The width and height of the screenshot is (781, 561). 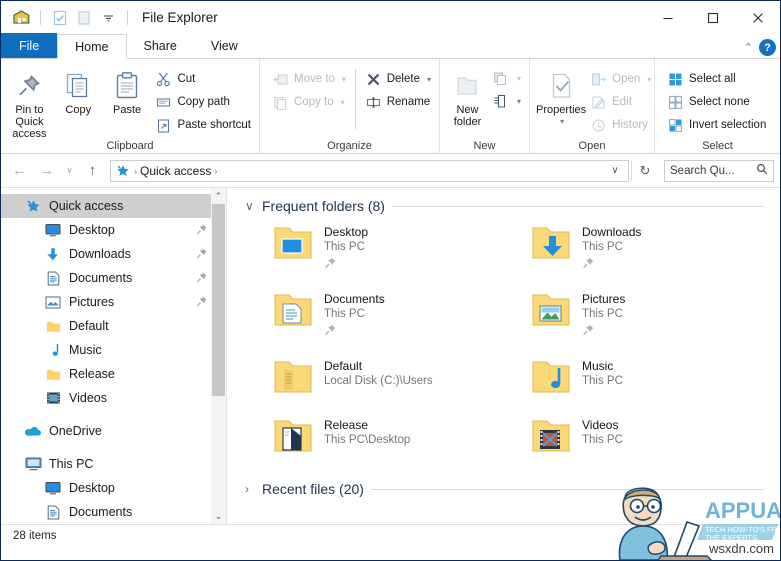 I want to click on refresh-button: ↻, so click(x=645, y=171).